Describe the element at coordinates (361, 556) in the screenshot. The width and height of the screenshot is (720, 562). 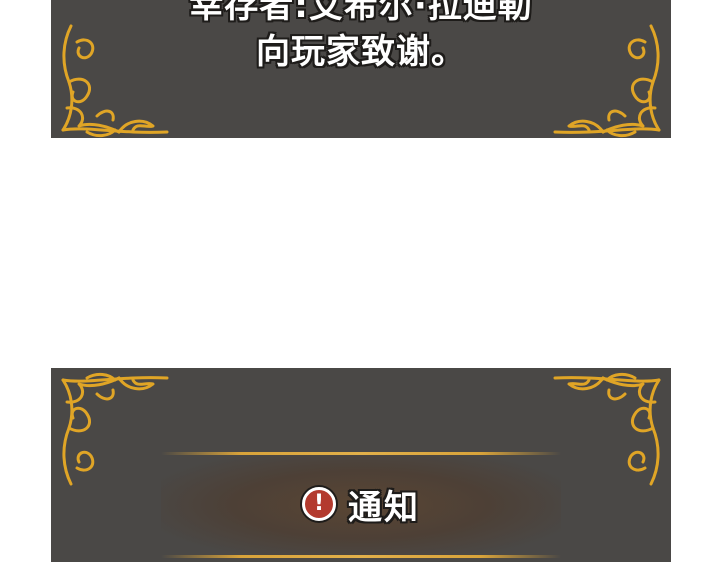
I see `banner-divider-bottom` at that location.